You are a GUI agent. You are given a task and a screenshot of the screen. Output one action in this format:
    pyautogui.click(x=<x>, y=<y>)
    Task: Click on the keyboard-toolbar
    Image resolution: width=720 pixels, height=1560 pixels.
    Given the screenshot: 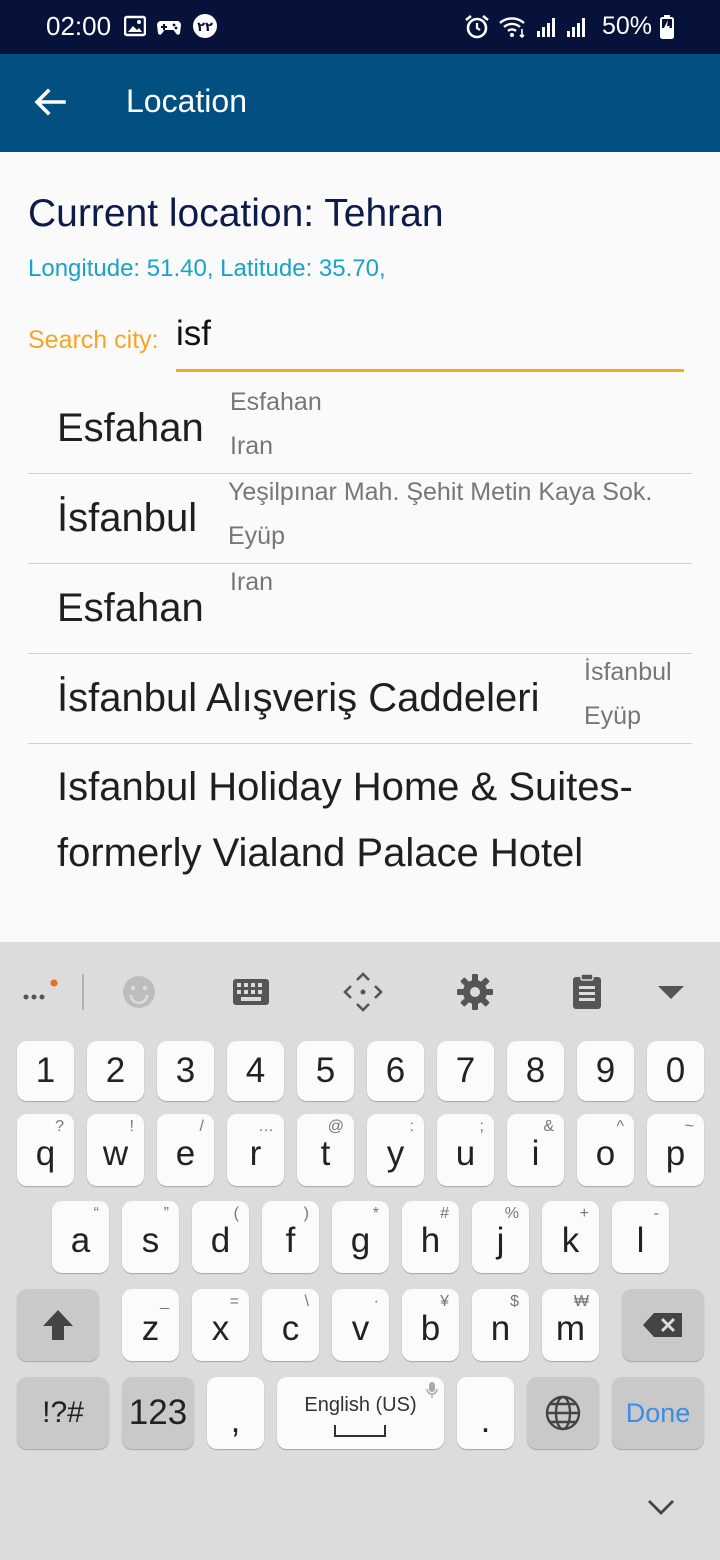 What is the action you would take?
    pyautogui.click(x=360, y=990)
    